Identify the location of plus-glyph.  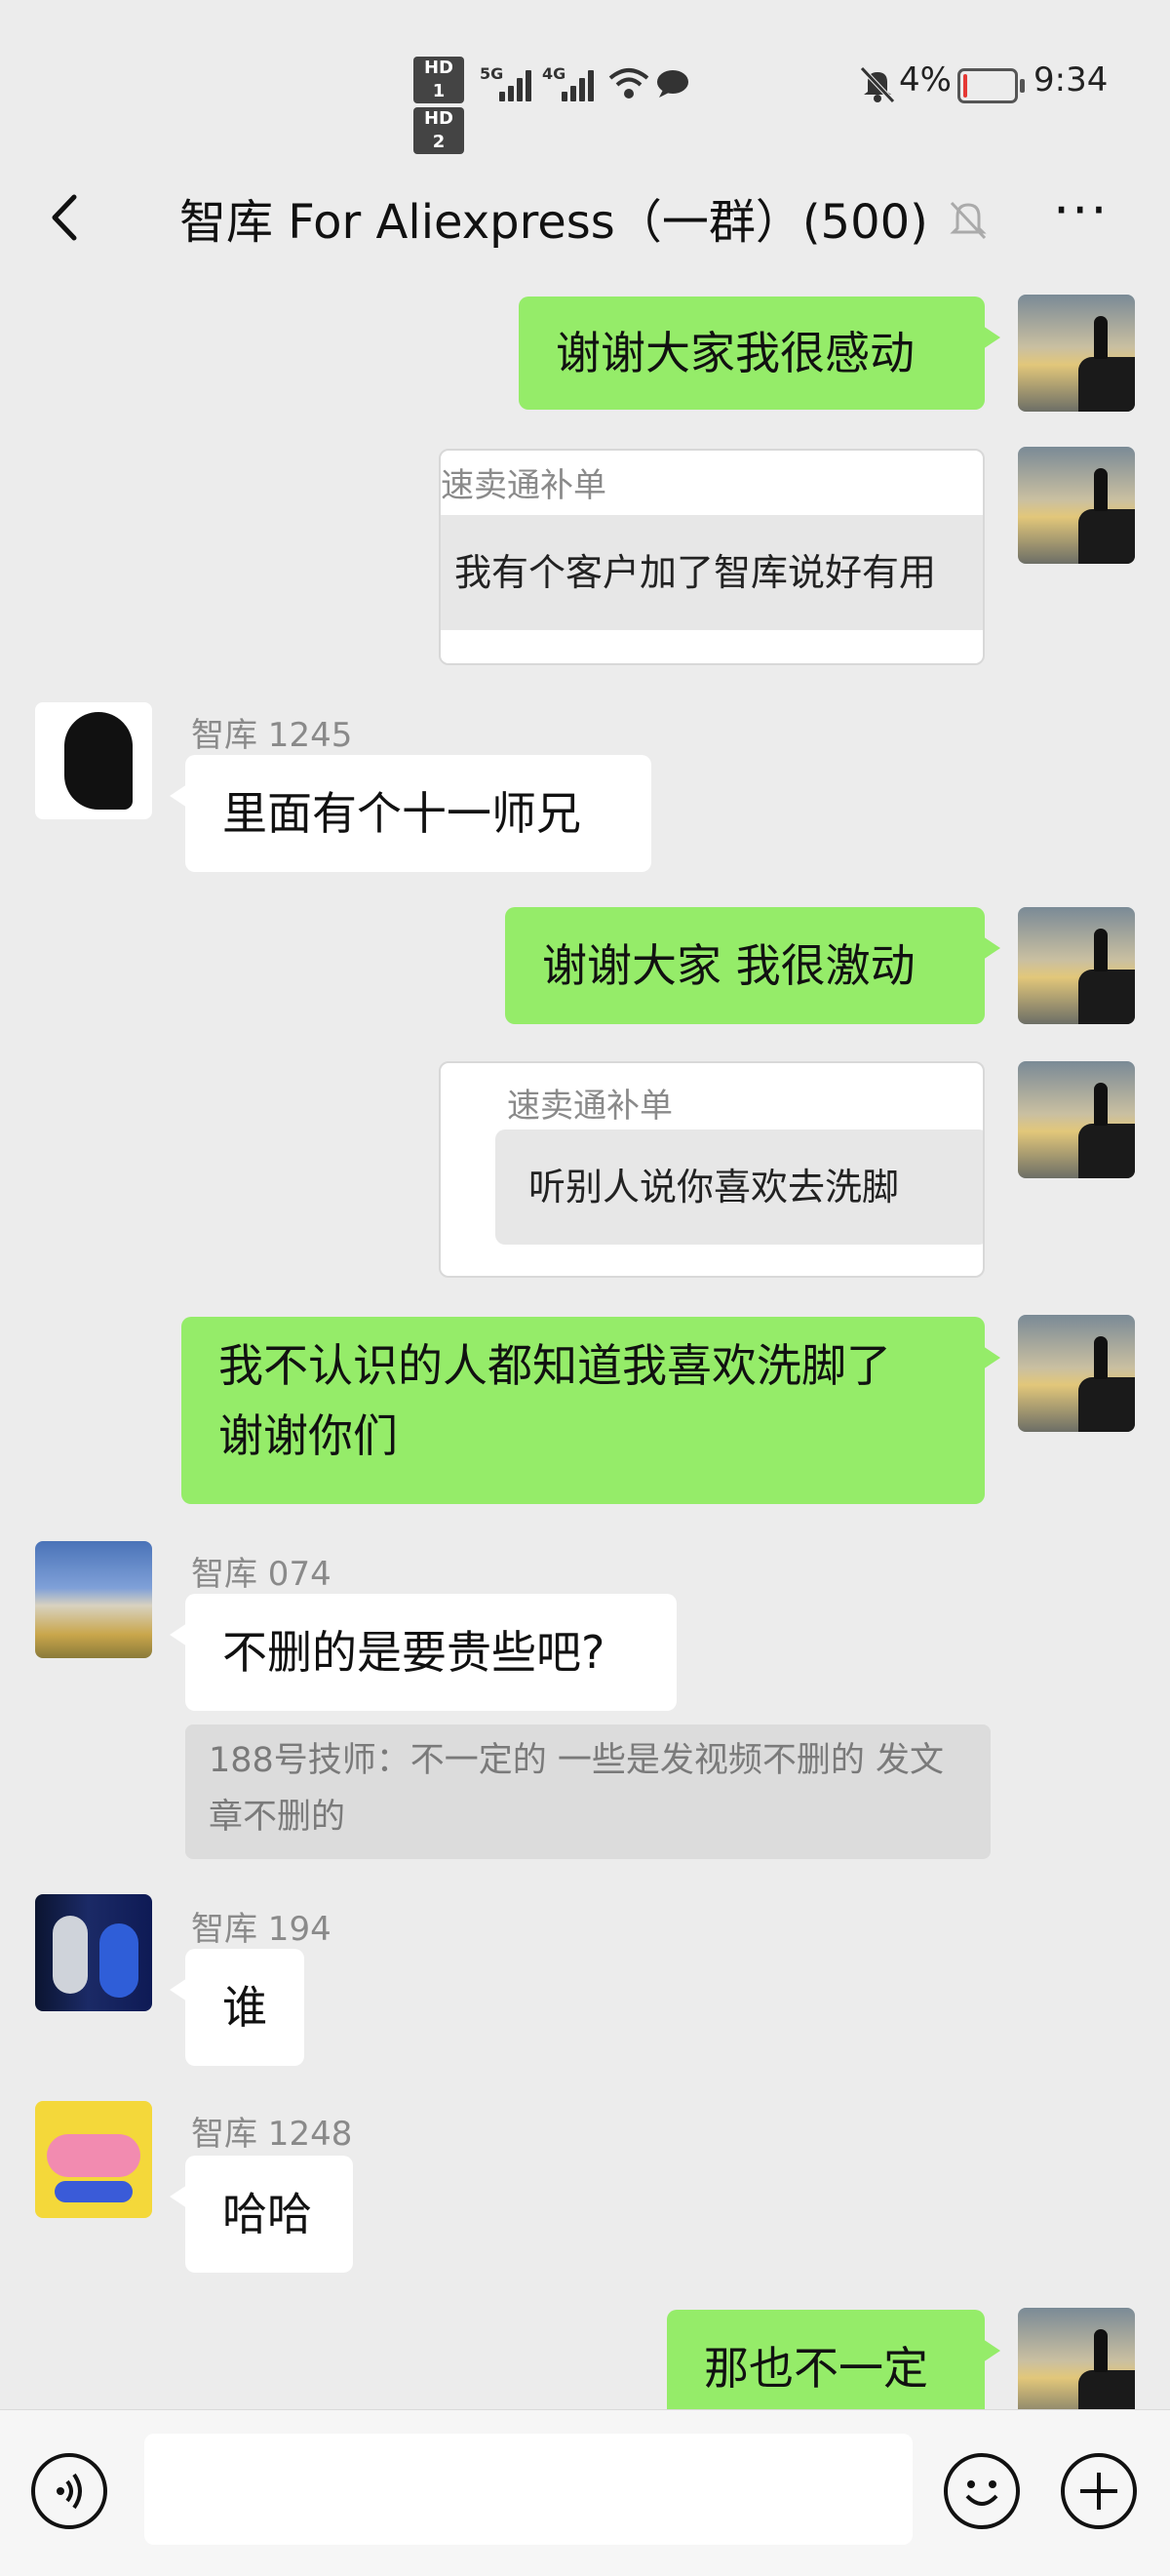
(1098, 2491).